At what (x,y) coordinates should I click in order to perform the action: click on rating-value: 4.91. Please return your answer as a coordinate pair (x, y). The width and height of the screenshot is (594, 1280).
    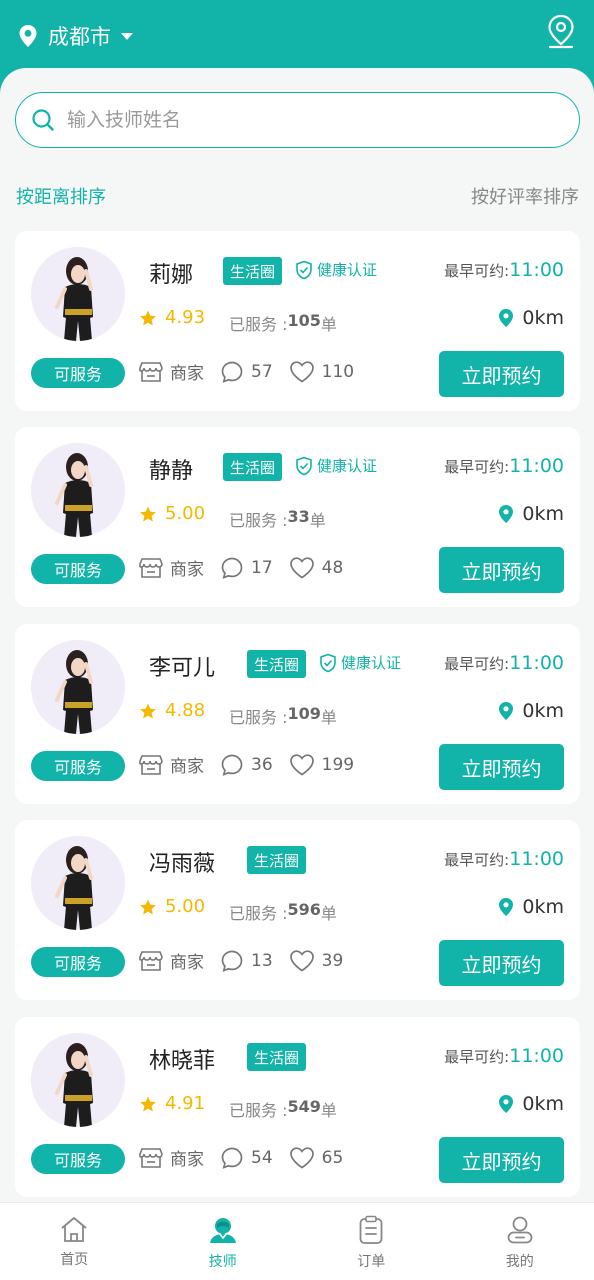
    Looking at the image, I should click on (185, 1103).